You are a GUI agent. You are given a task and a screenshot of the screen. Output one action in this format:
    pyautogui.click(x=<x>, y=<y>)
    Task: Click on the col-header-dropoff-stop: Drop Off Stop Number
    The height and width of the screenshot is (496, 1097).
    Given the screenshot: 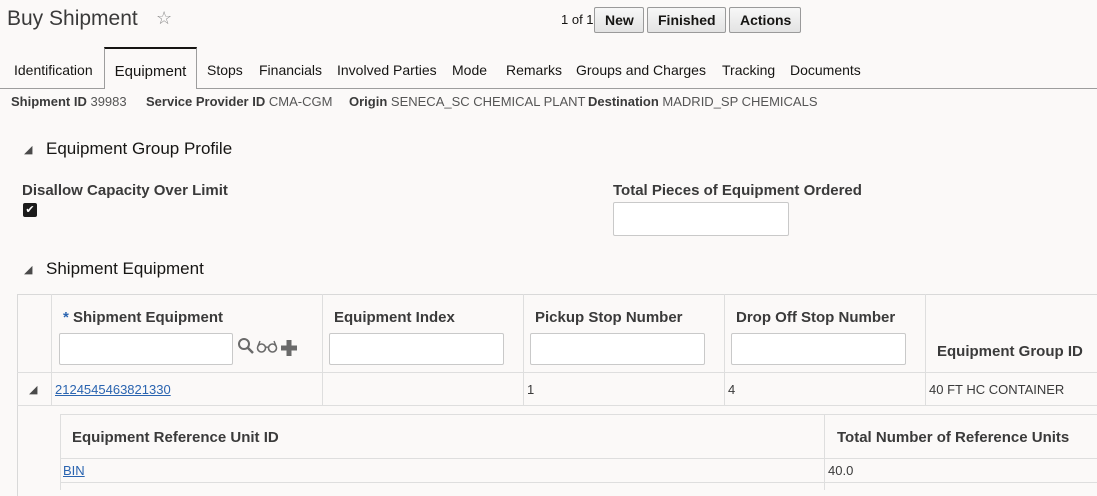 What is the action you would take?
    pyautogui.click(x=816, y=317)
    